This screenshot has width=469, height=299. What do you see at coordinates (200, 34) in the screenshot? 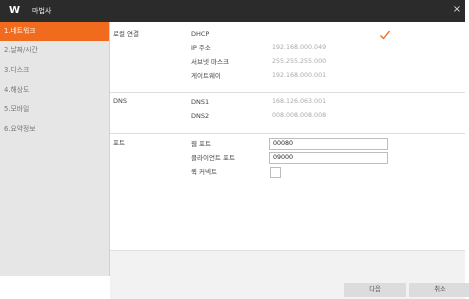
I see `dhcp-label: DHCP` at bounding box center [200, 34].